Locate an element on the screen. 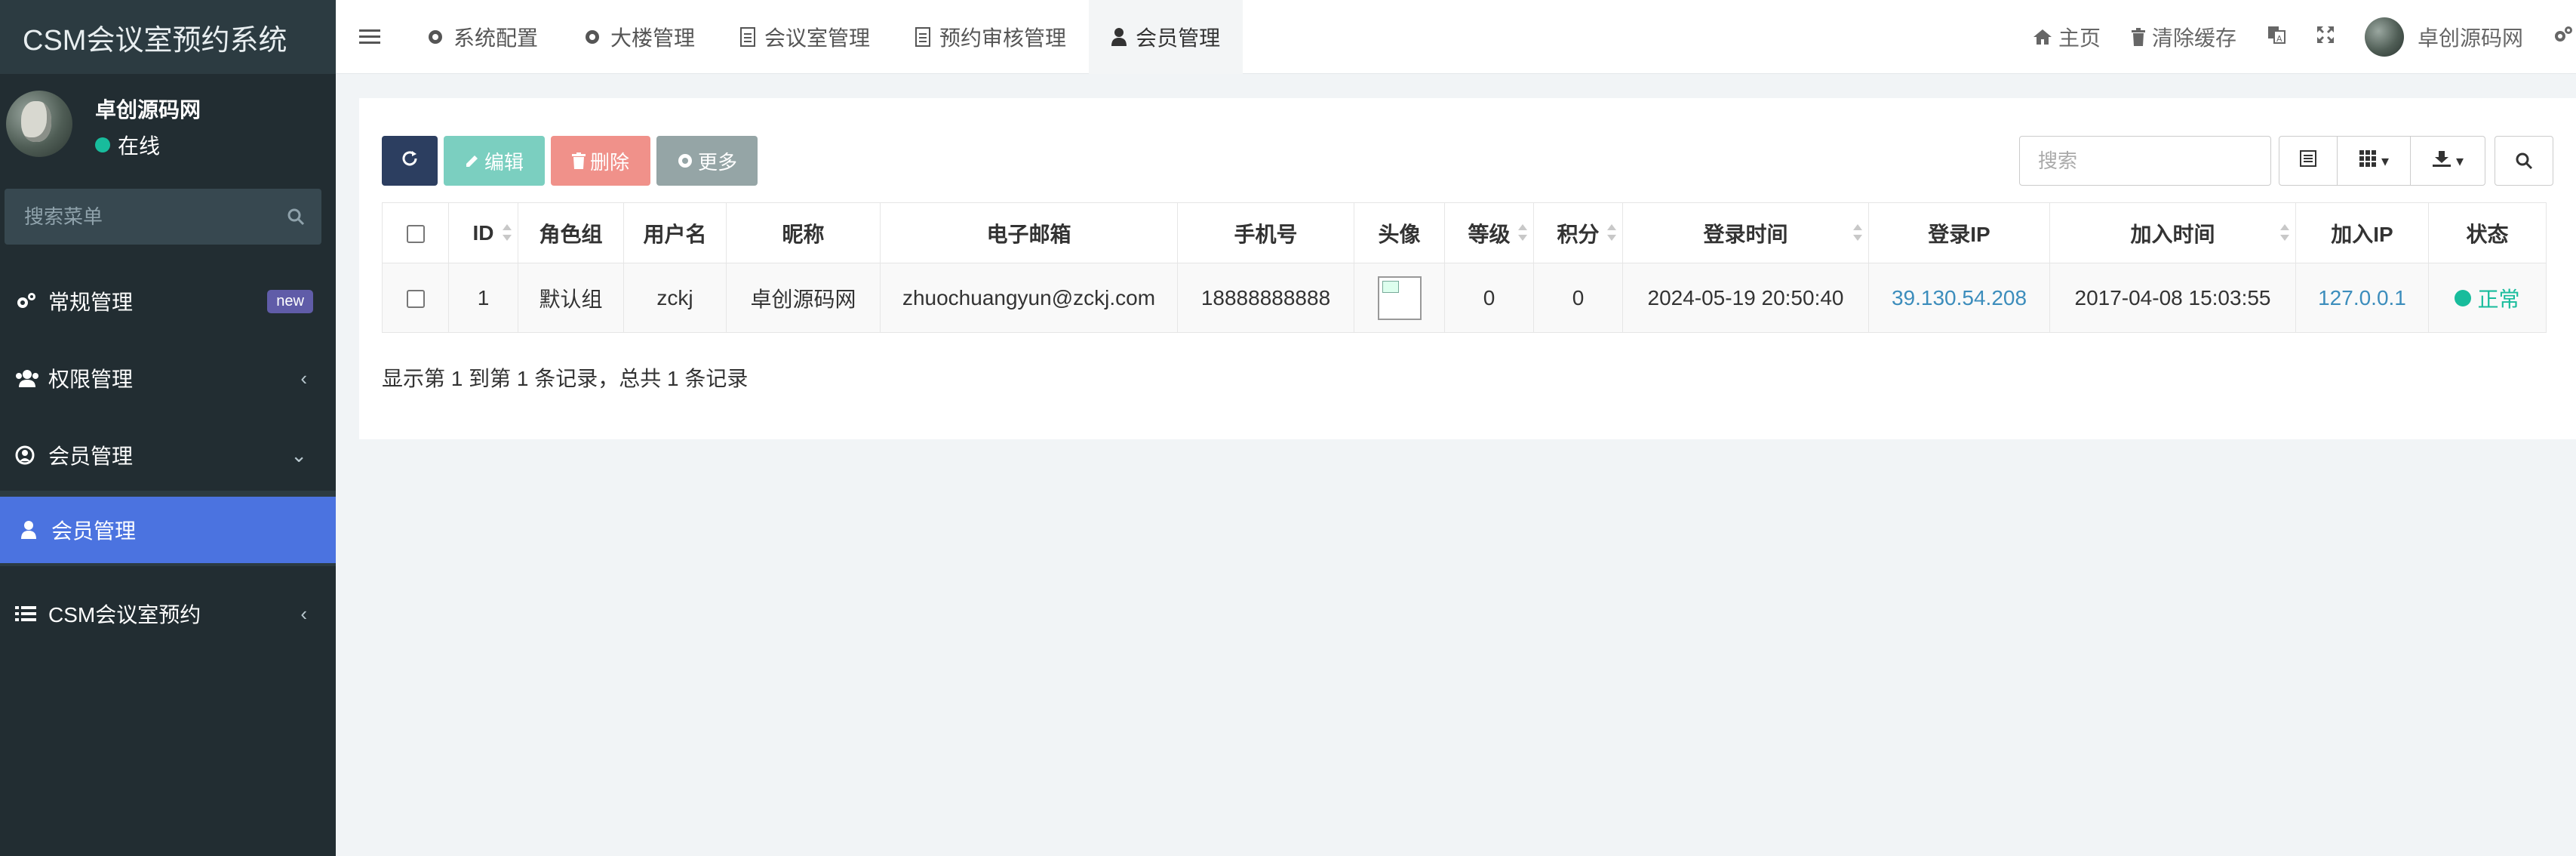 Image resolution: width=2576 pixels, height=856 pixels. join-ip-link: 127.0.0.1 is located at coordinates (2362, 297).